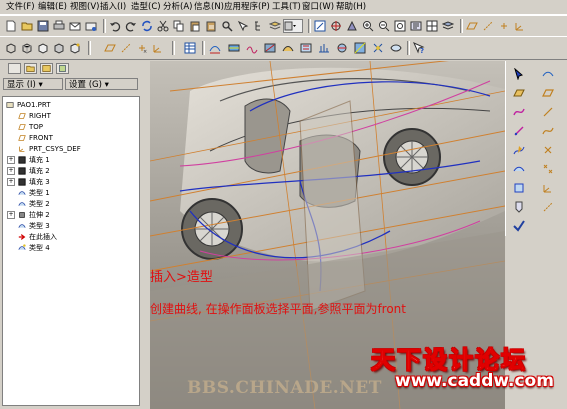  What do you see at coordinates (146, 7) in the screenshot?
I see `menu-shape: 造型(C)` at bounding box center [146, 7].